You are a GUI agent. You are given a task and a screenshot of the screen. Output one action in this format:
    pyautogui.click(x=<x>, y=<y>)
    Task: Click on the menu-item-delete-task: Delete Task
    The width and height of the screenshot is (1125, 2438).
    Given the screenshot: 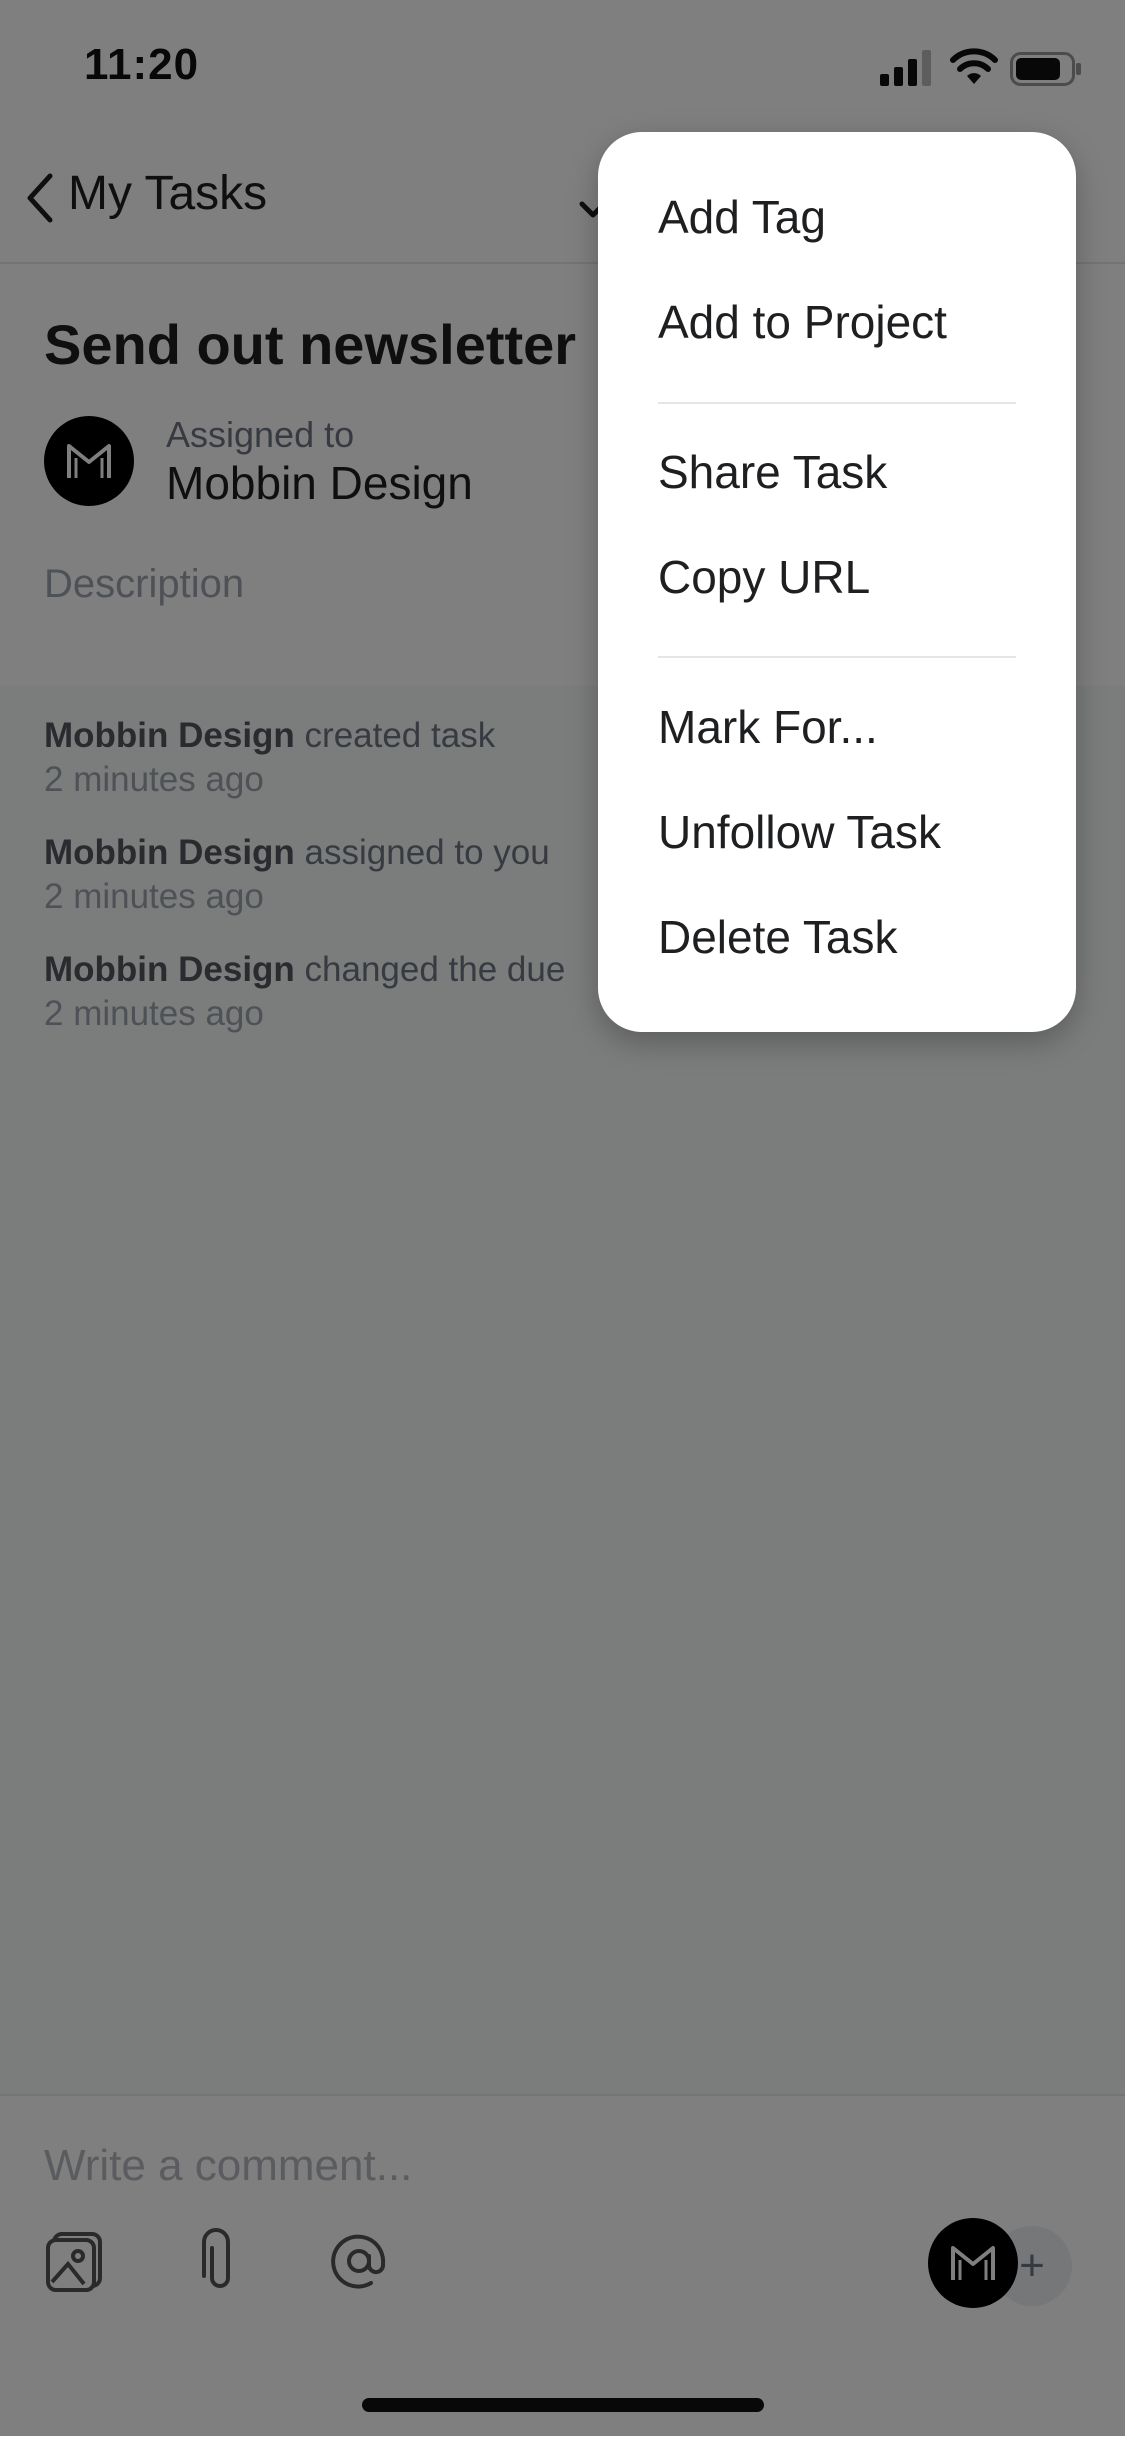 What is the action you would take?
    pyautogui.click(x=778, y=937)
    